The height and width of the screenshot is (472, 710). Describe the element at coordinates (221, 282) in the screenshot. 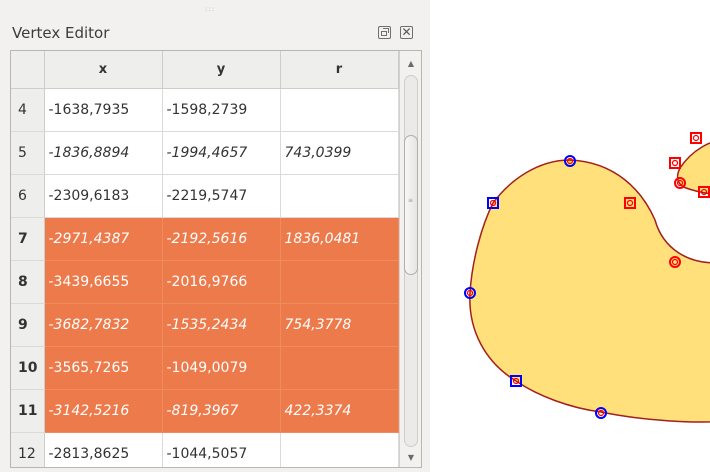

I see `cell-y: -2016,9766` at that location.